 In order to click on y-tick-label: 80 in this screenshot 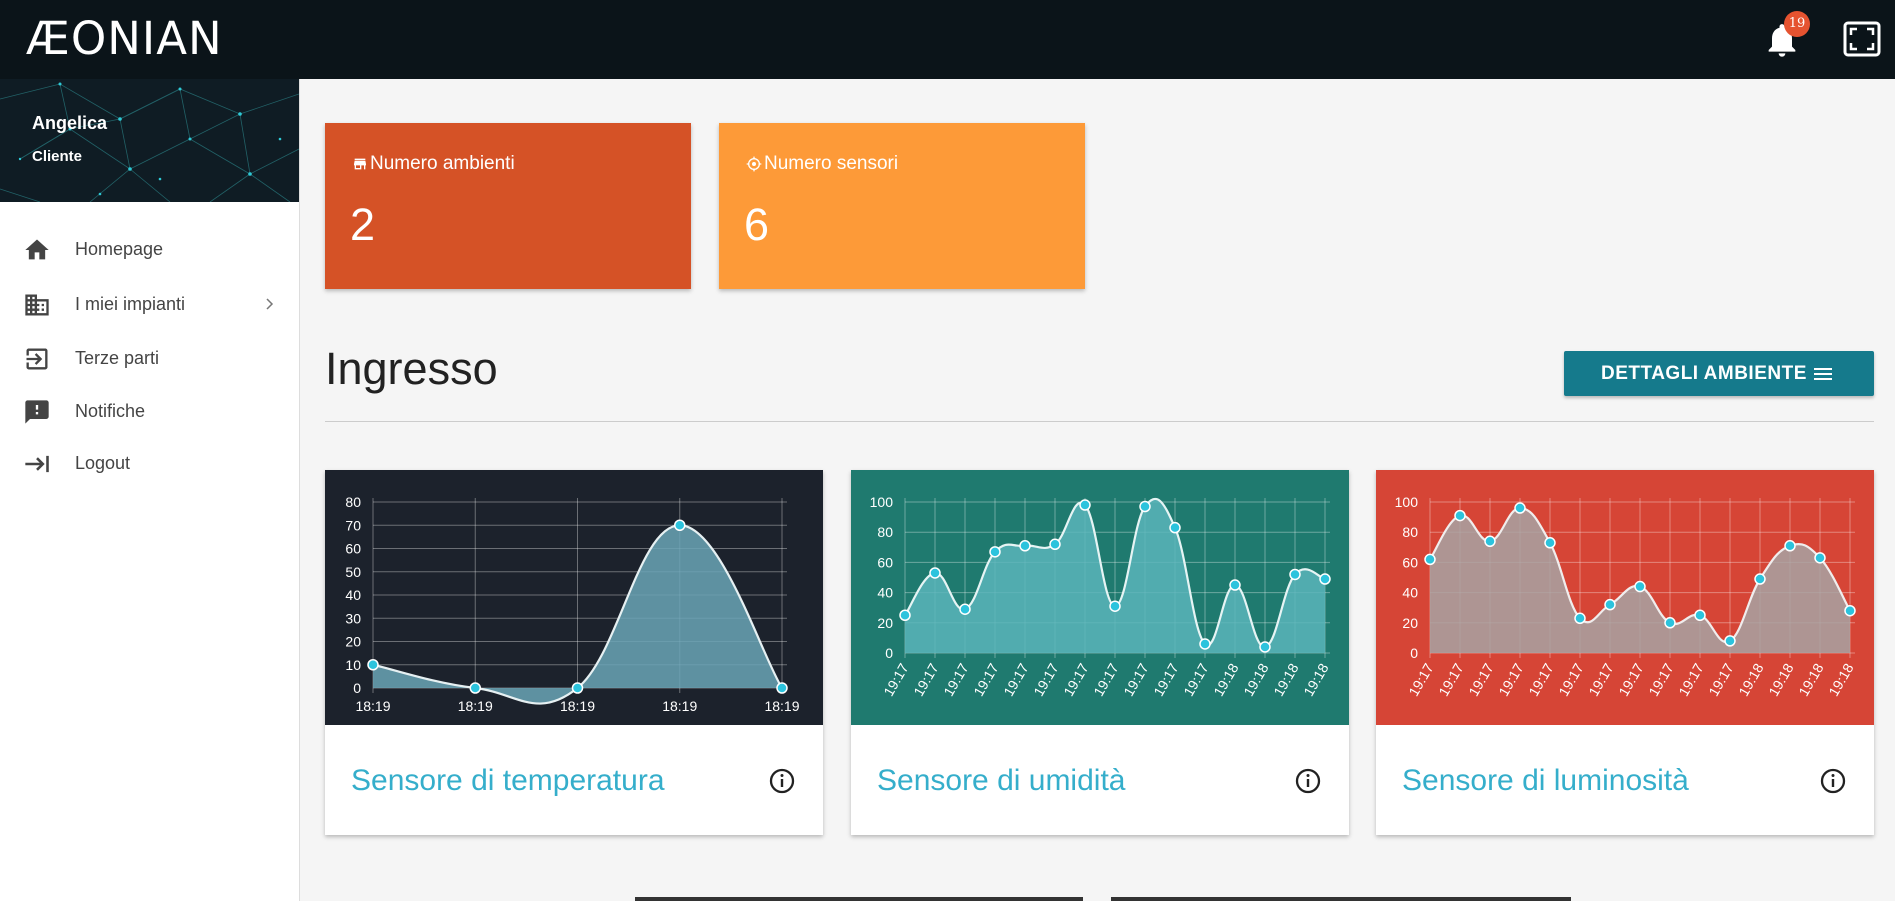, I will do `click(353, 502)`.